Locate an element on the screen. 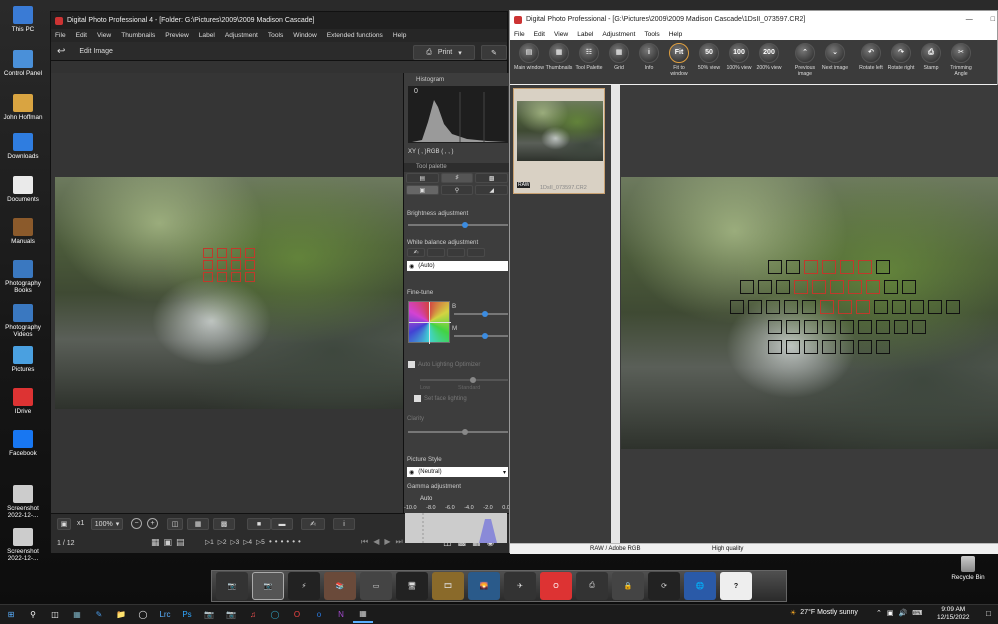 This screenshot has height=624, width=998. clock: 9:09 AM 12/15/2022 is located at coordinates (953, 614).